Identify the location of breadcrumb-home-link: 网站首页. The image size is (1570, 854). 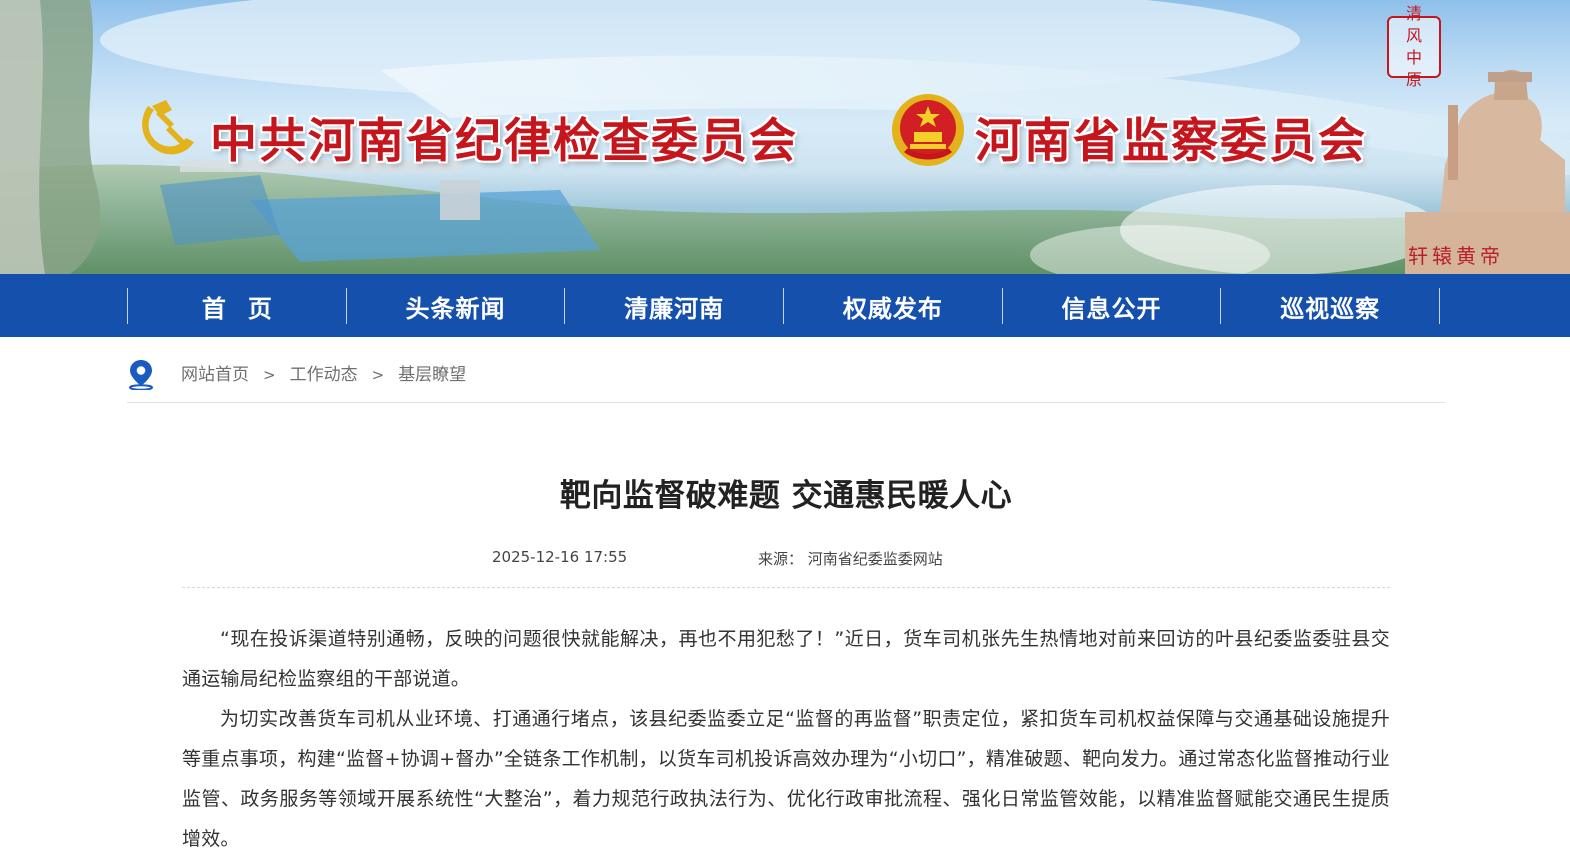
(215, 375).